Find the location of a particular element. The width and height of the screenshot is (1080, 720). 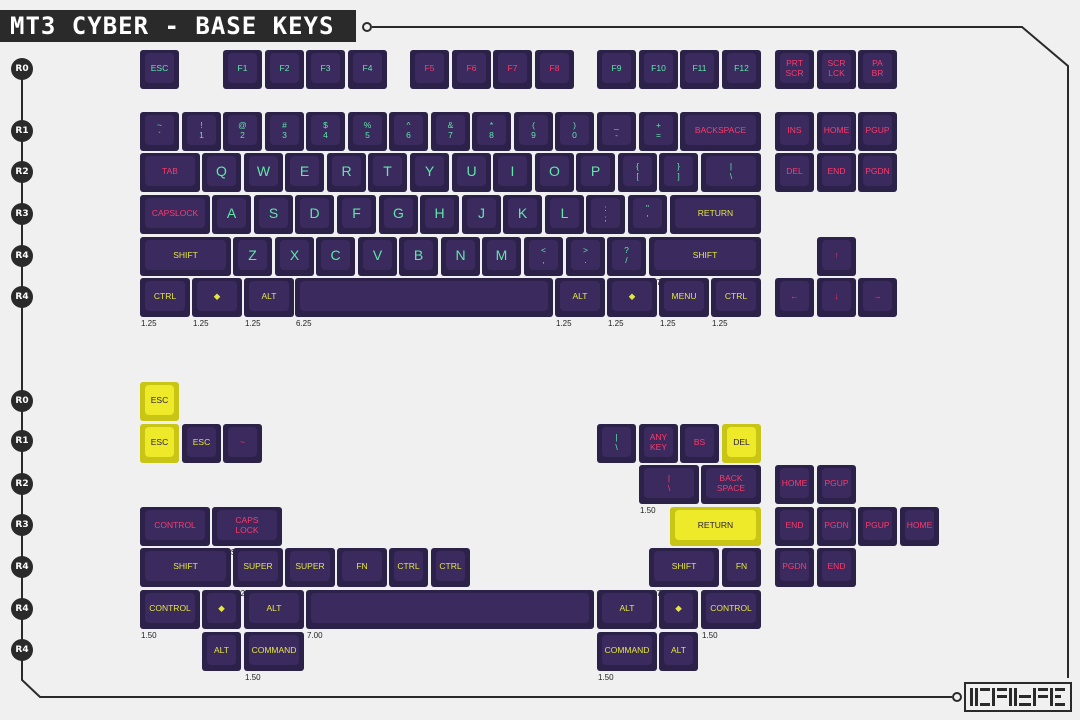

key-legend: ESC is located at coordinates (159, 400).